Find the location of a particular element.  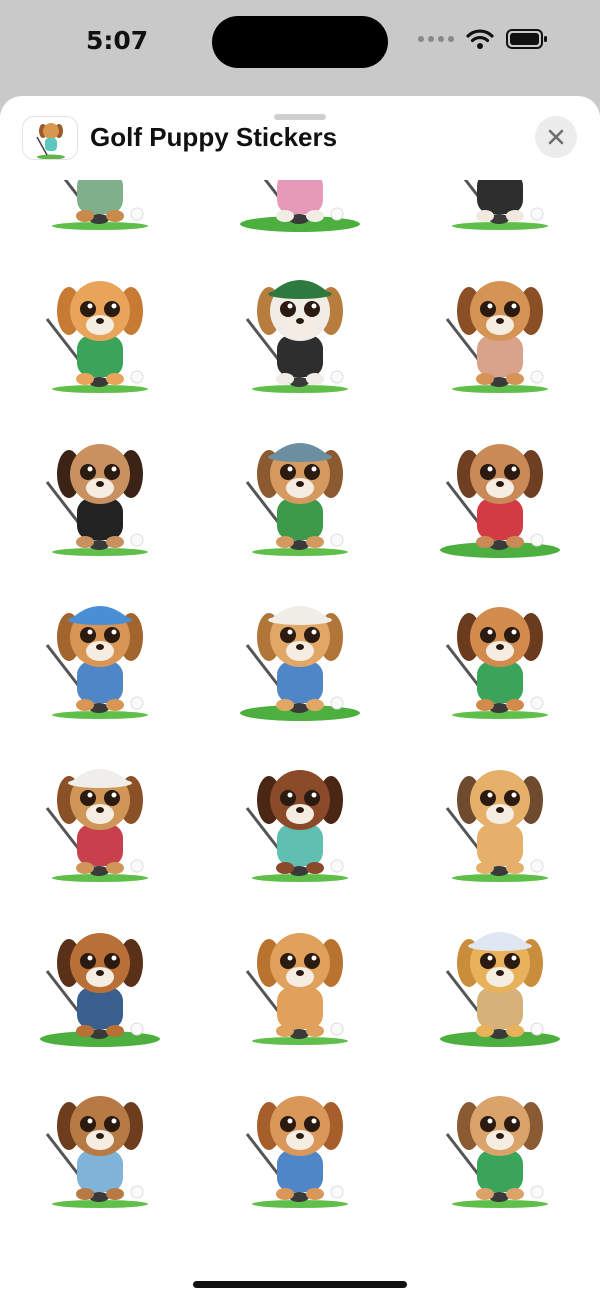

sheet-header: Golf Puppy Stickers is located at coordinates (300, 144).